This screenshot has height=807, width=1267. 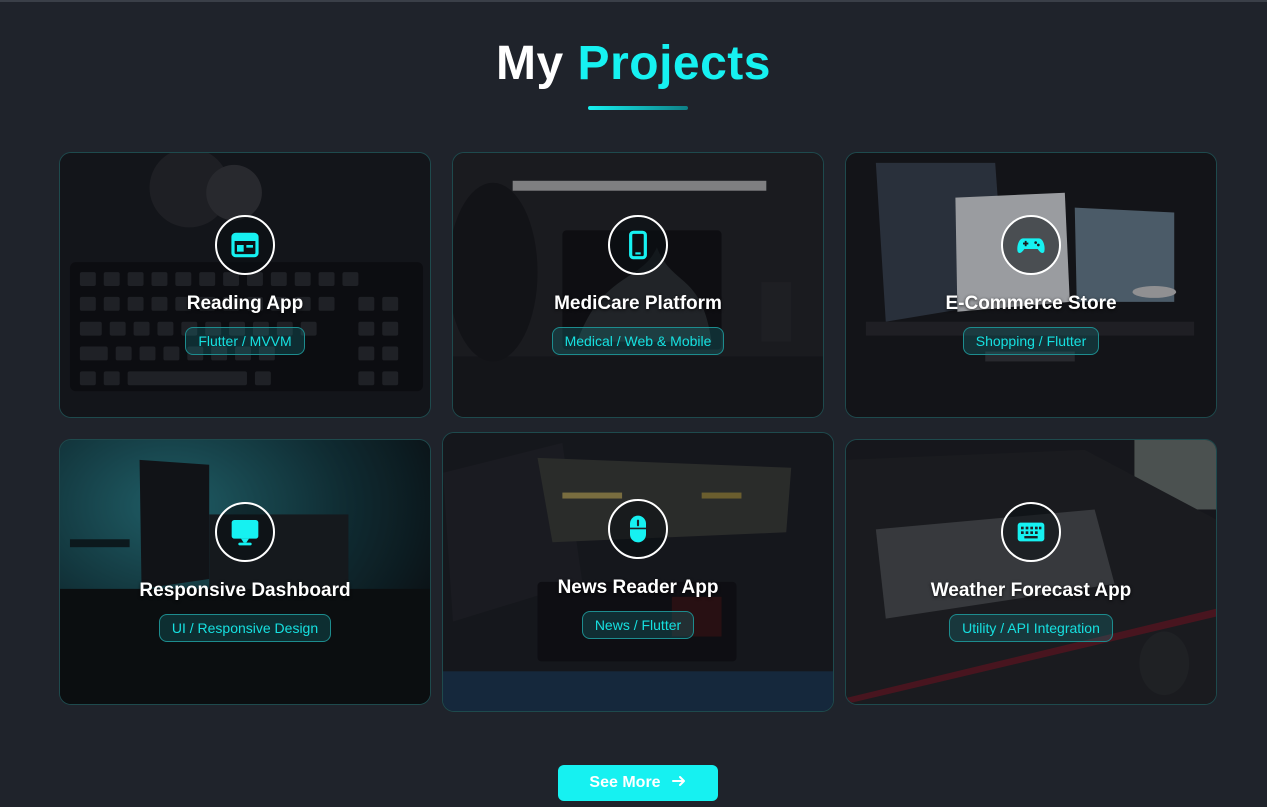 What do you see at coordinates (638, 529) in the screenshot?
I see `mouse-icon` at bounding box center [638, 529].